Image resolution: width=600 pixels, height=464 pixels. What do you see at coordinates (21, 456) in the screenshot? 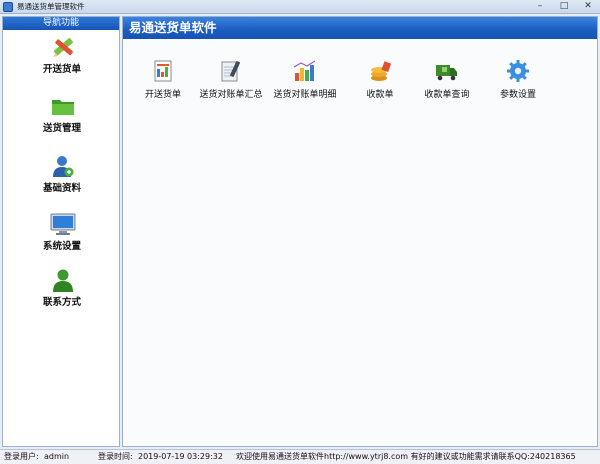
I see `status-user-label: 登录用户:` at bounding box center [21, 456].